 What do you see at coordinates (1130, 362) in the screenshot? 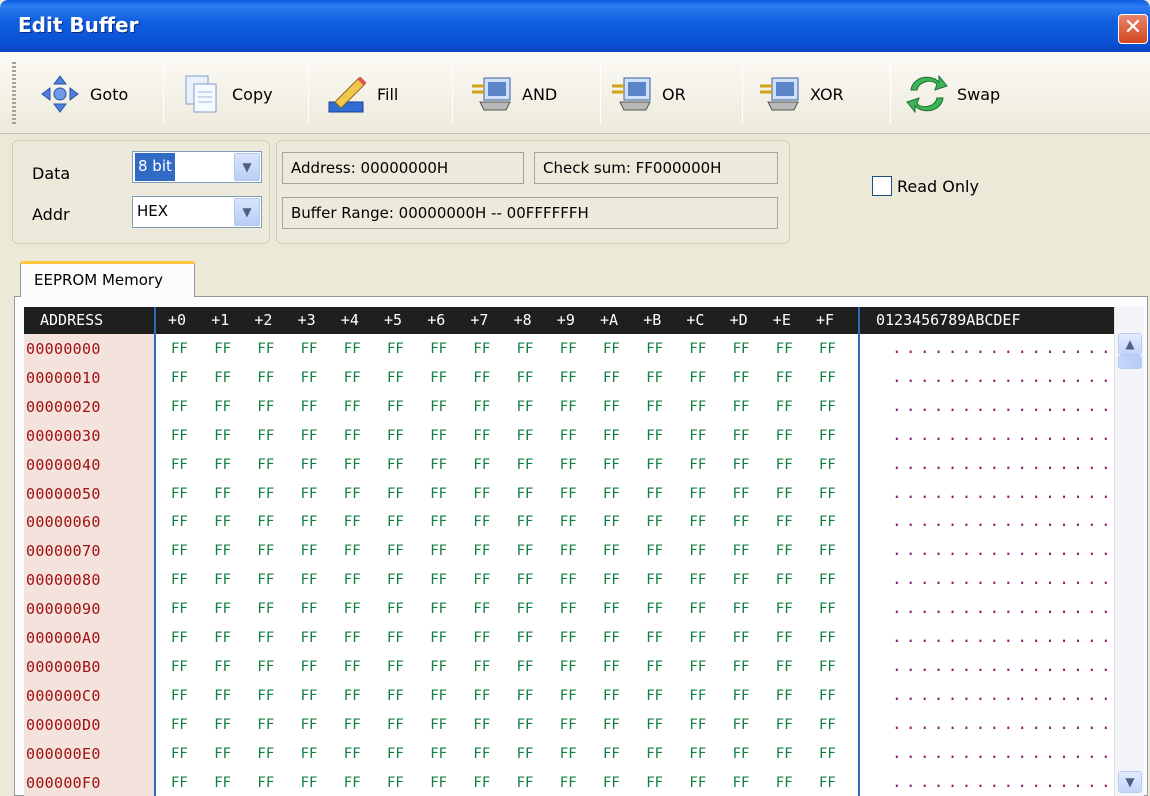
I see `scroll-thumb` at bounding box center [1130, 362].